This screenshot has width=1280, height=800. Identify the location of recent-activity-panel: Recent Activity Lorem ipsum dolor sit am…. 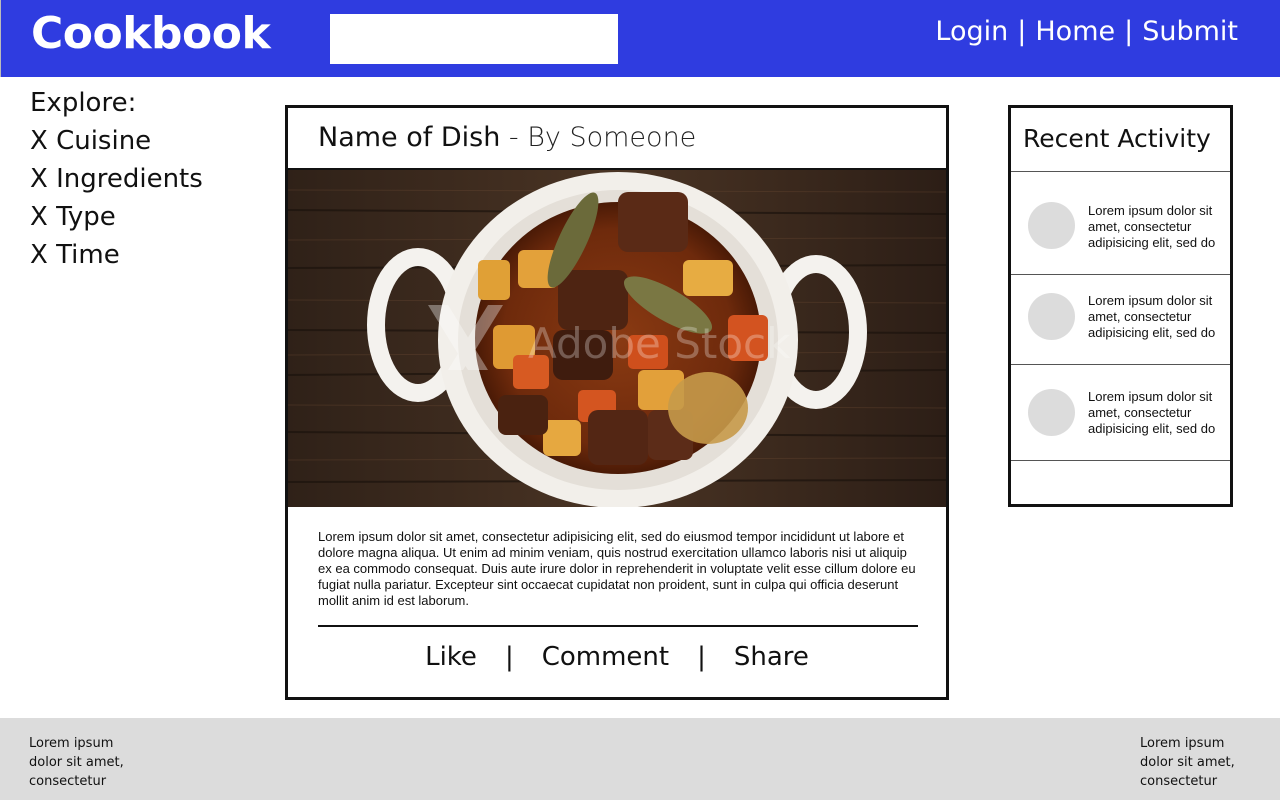
(1120, 306).